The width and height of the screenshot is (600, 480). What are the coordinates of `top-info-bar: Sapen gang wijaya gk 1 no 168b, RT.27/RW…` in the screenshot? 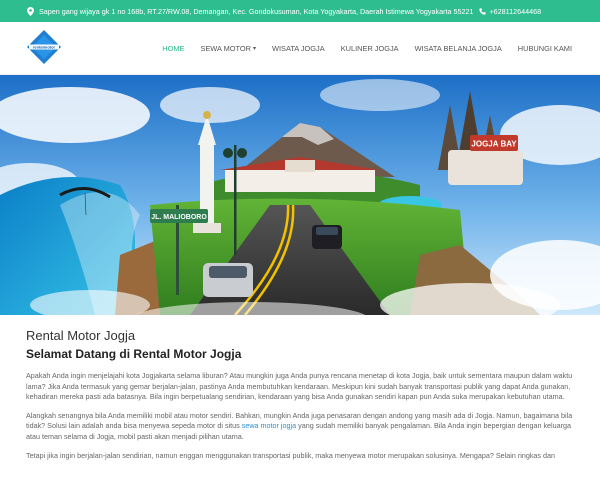 It's located at (300, 11).